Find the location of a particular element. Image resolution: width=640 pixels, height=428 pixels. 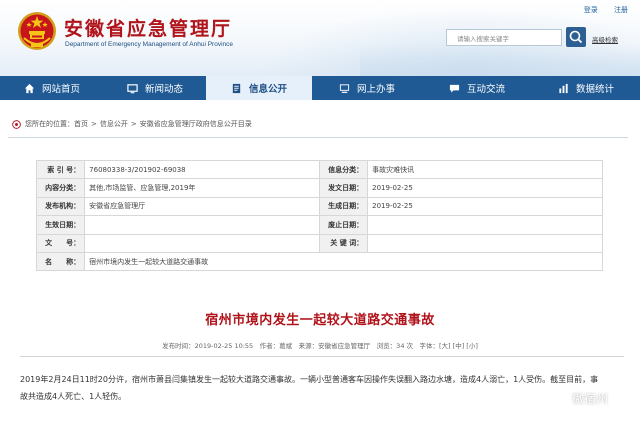

tab-info-public: 信息公开 is located at coordinates (259, 88).